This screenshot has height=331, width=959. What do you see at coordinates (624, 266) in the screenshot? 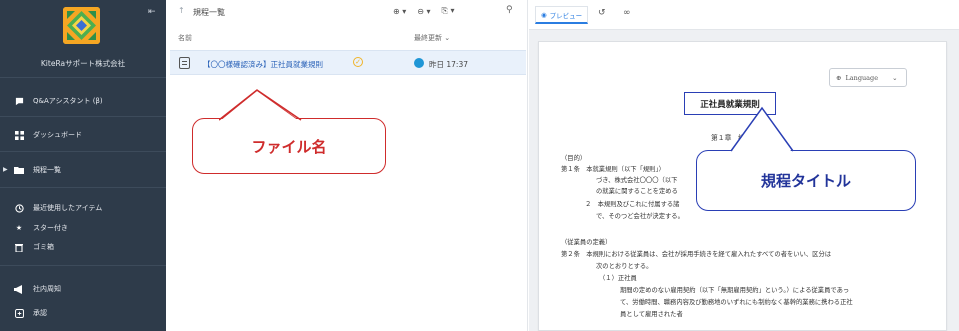
I see `doc-line: 次のとおりとする。` at bounding box center [624, 266].